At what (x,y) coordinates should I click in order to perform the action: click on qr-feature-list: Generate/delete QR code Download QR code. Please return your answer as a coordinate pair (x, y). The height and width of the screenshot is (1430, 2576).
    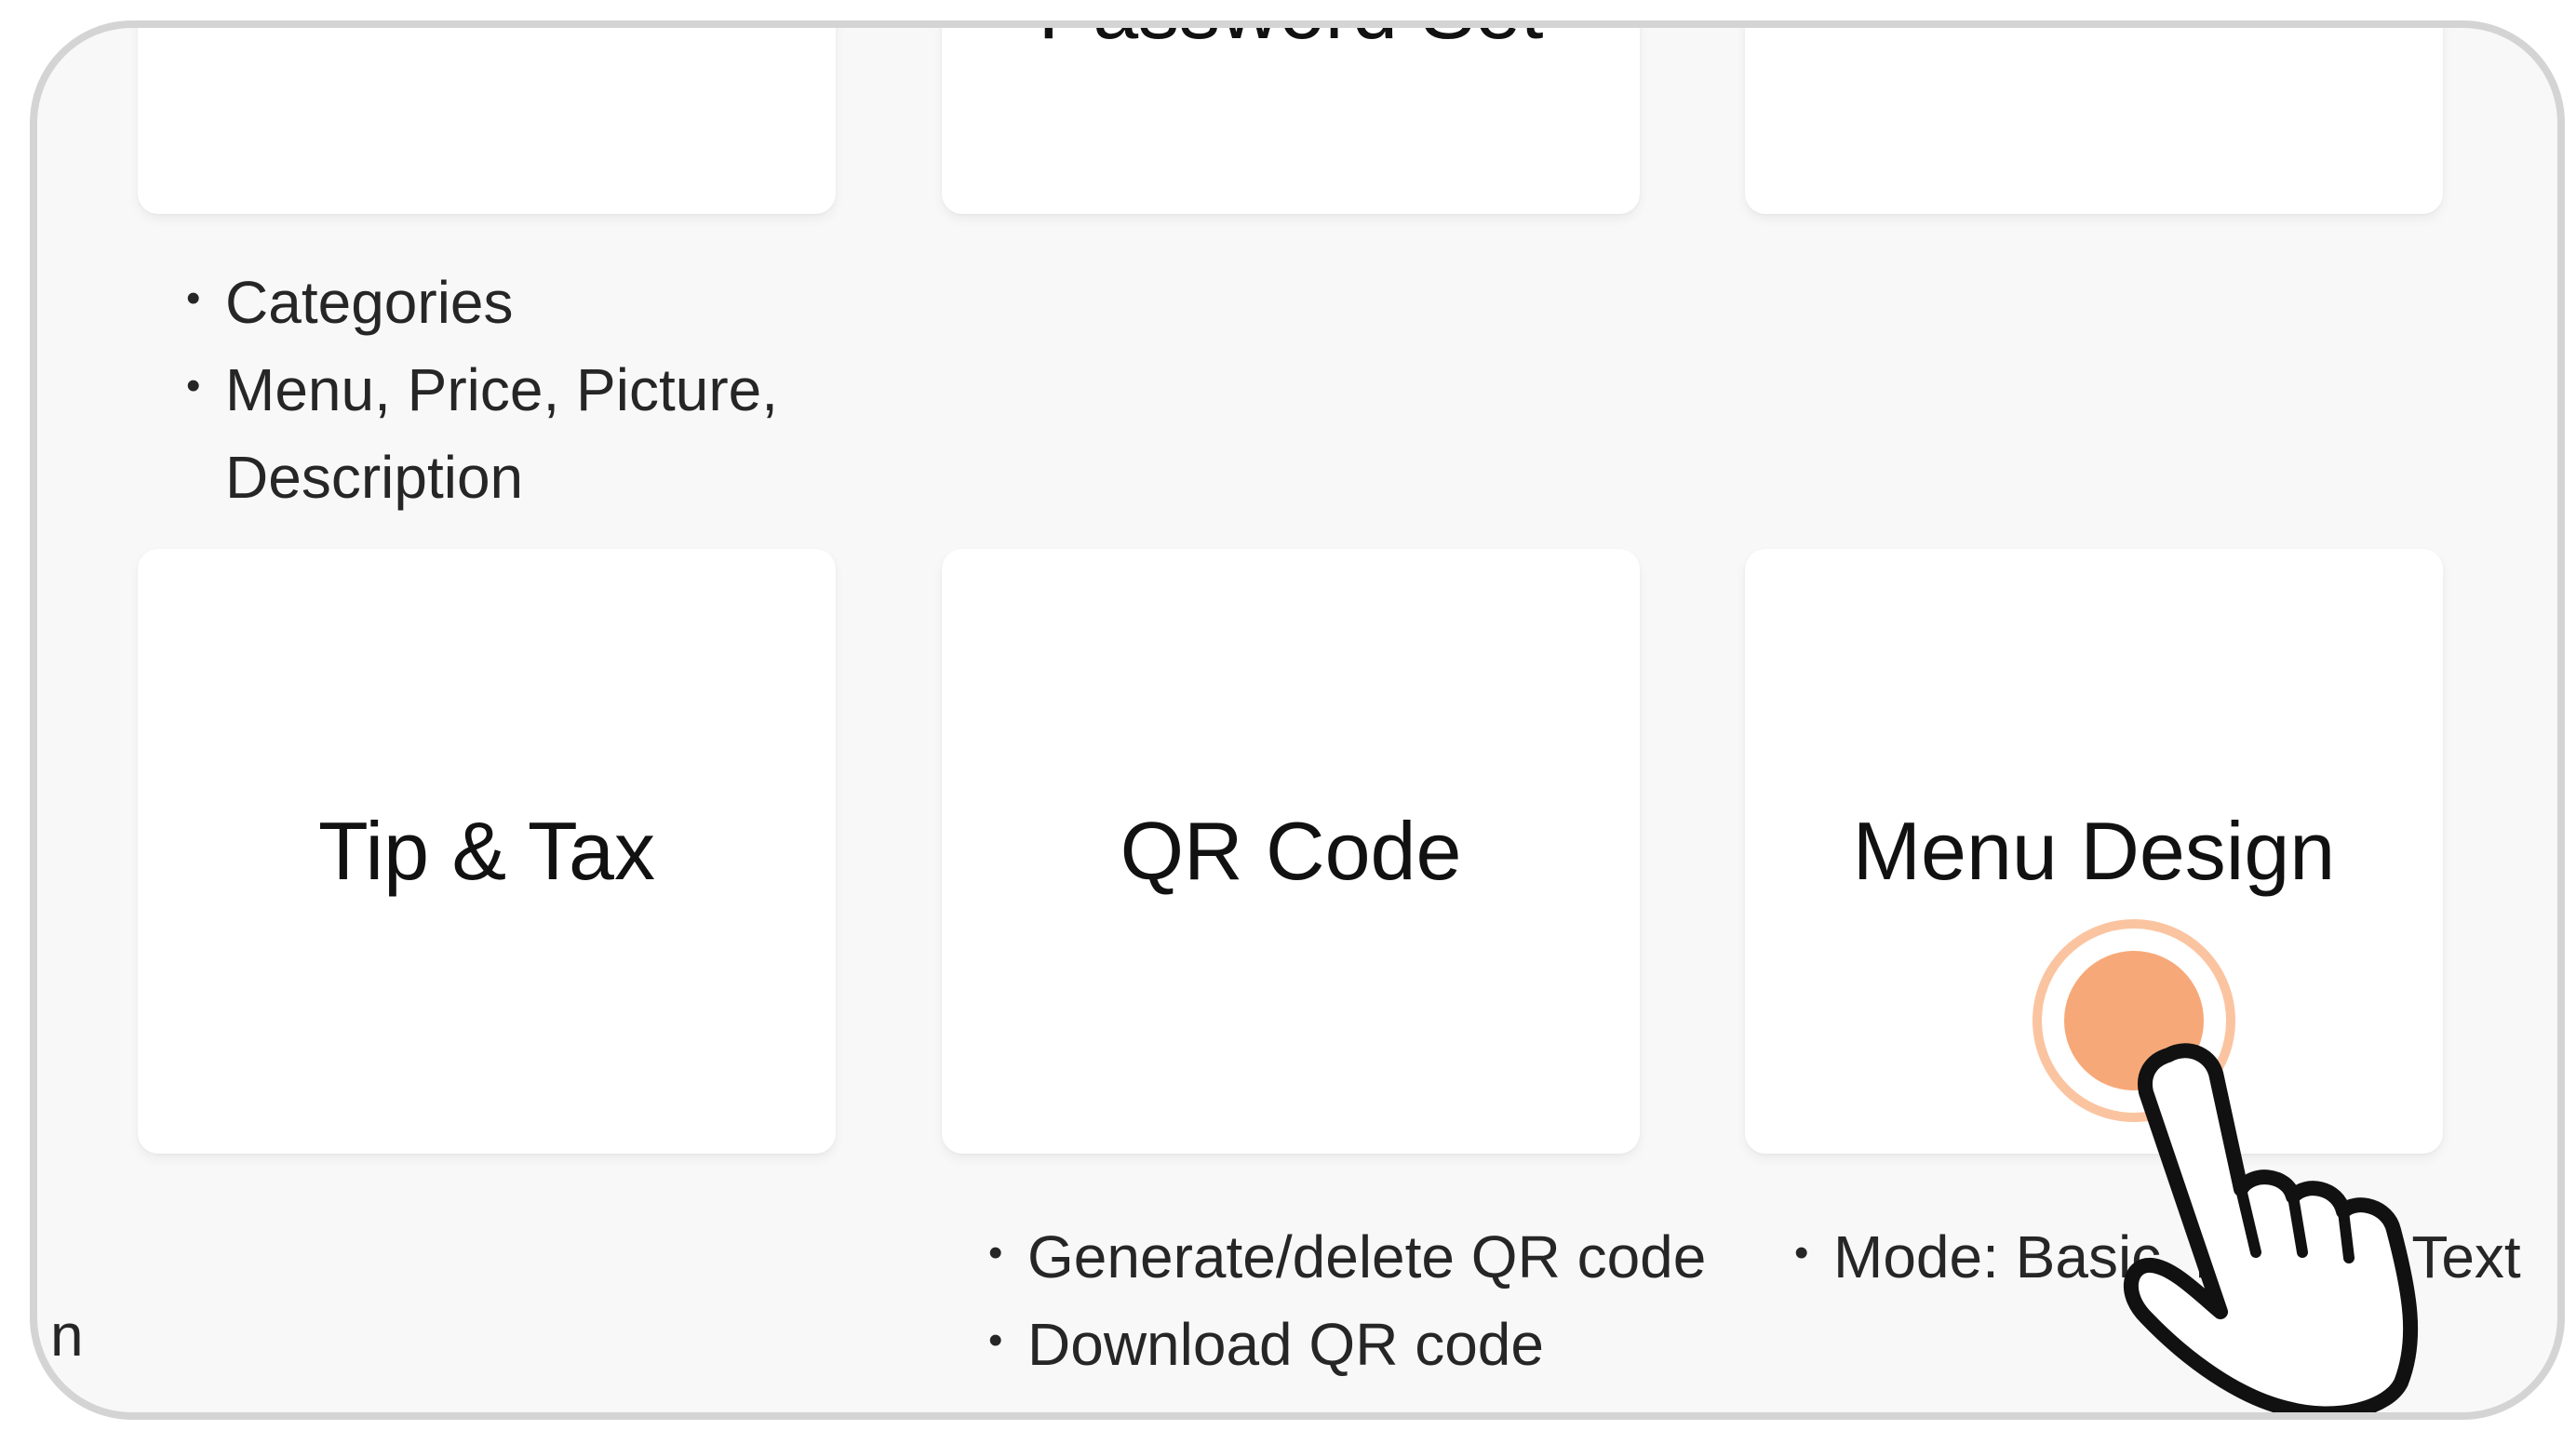
    Looking at the image, I should click on (1347, 1299).